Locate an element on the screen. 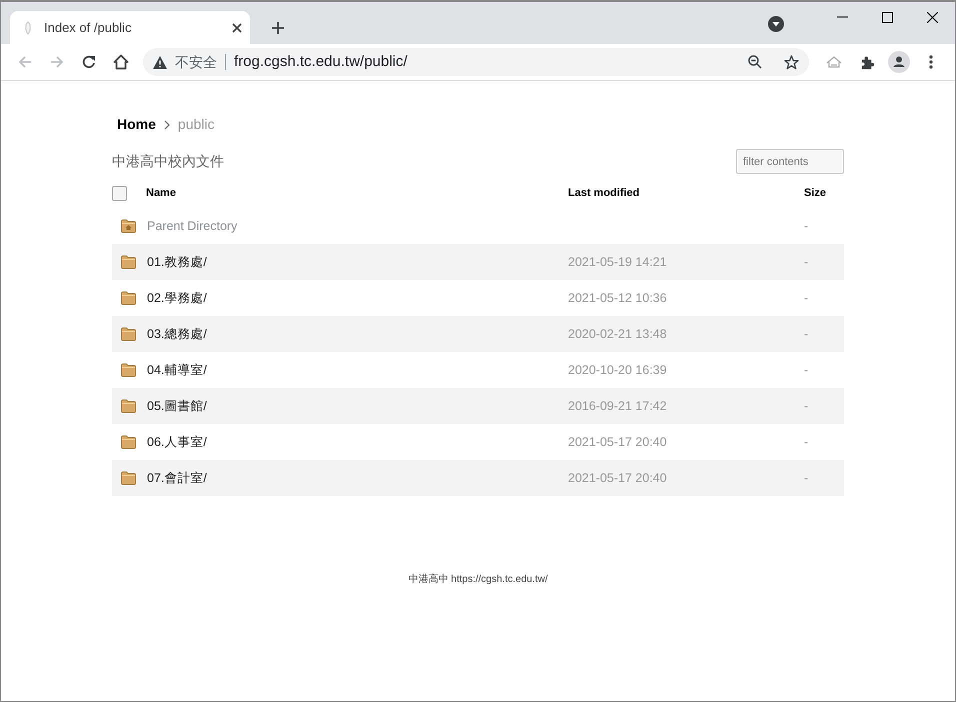 The image size is (956, 702). parent-folder-icon is located at coordinates (128, 226).